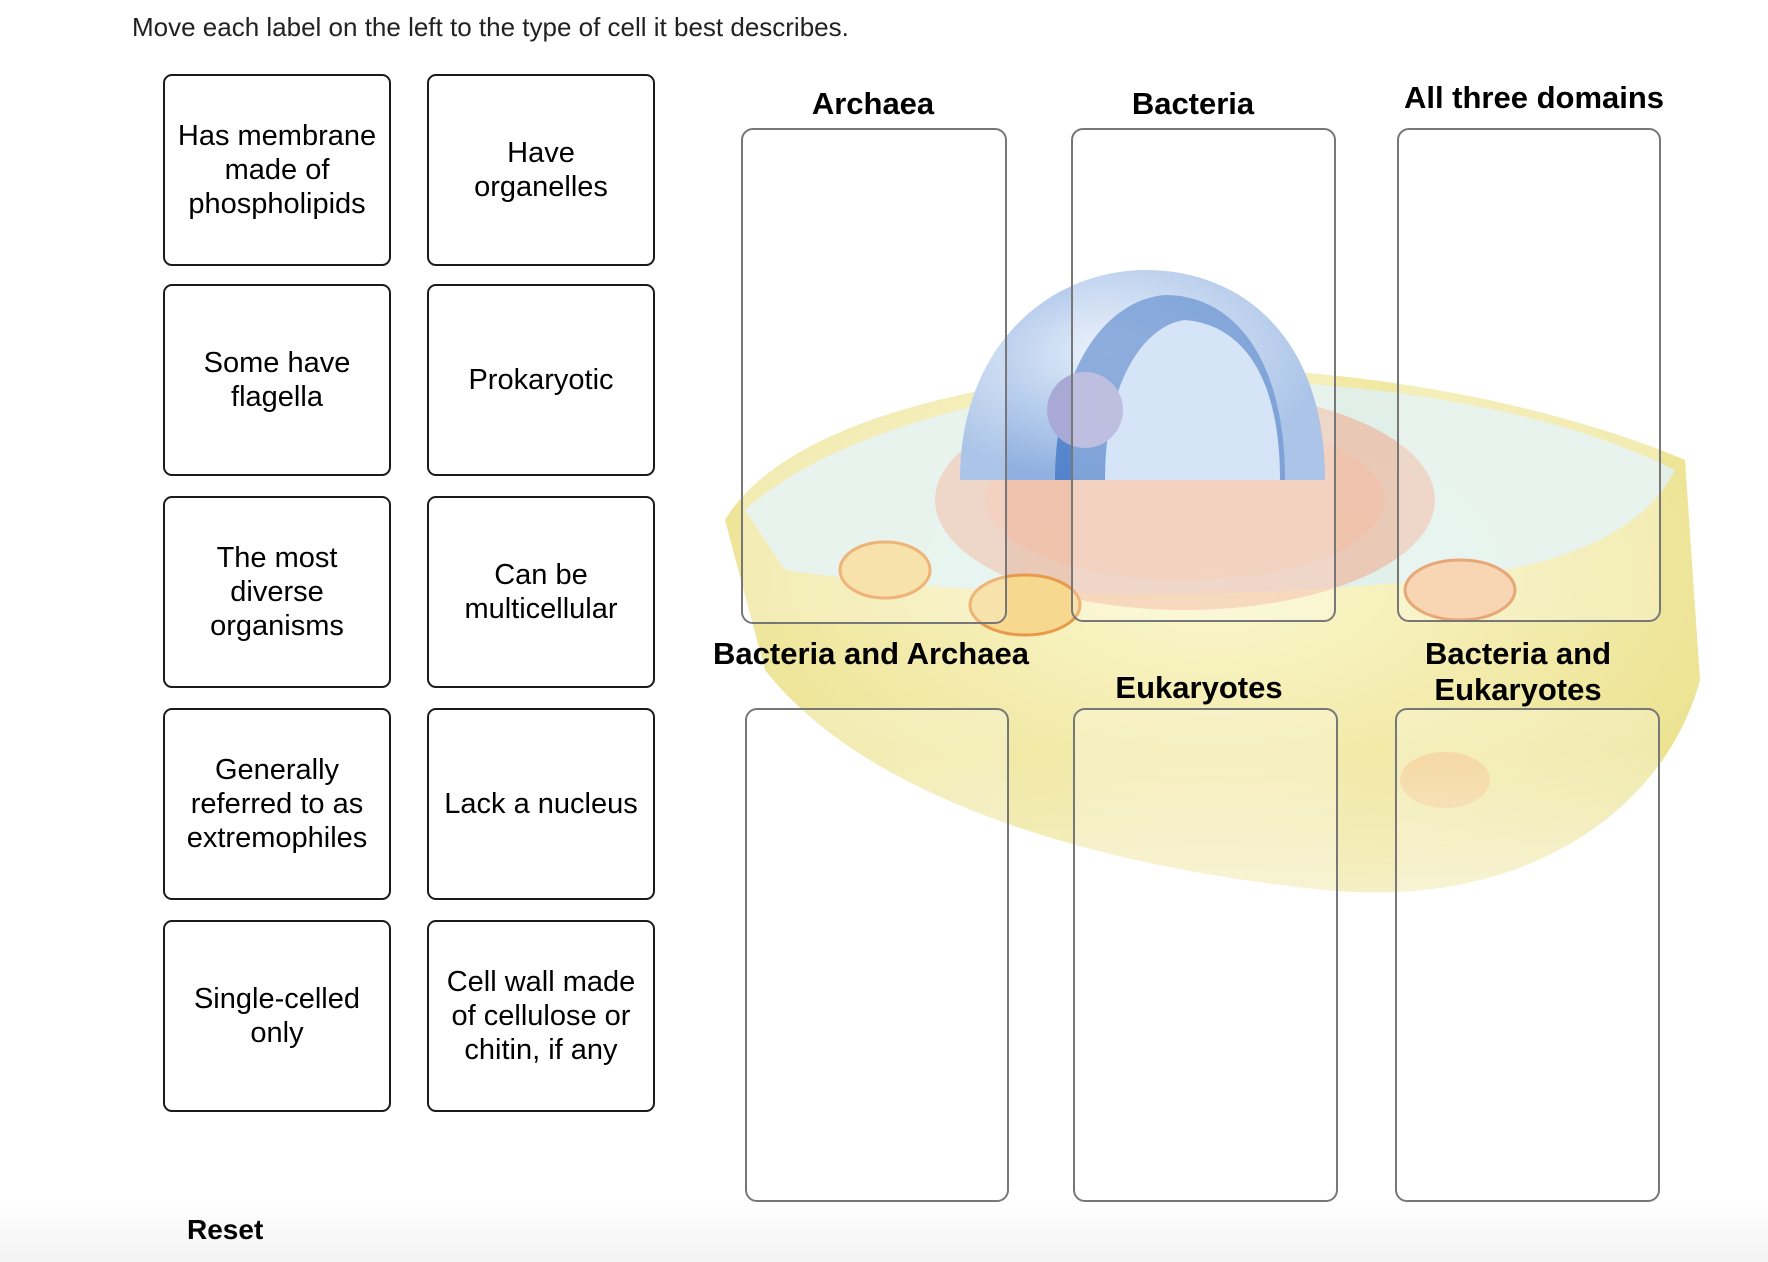  What do you see at coordinates (871, 653) in the screenshot?
I see `target-heading-bacteria-archaea: Bacteria and Archaea` at bounding box center [871, 653].